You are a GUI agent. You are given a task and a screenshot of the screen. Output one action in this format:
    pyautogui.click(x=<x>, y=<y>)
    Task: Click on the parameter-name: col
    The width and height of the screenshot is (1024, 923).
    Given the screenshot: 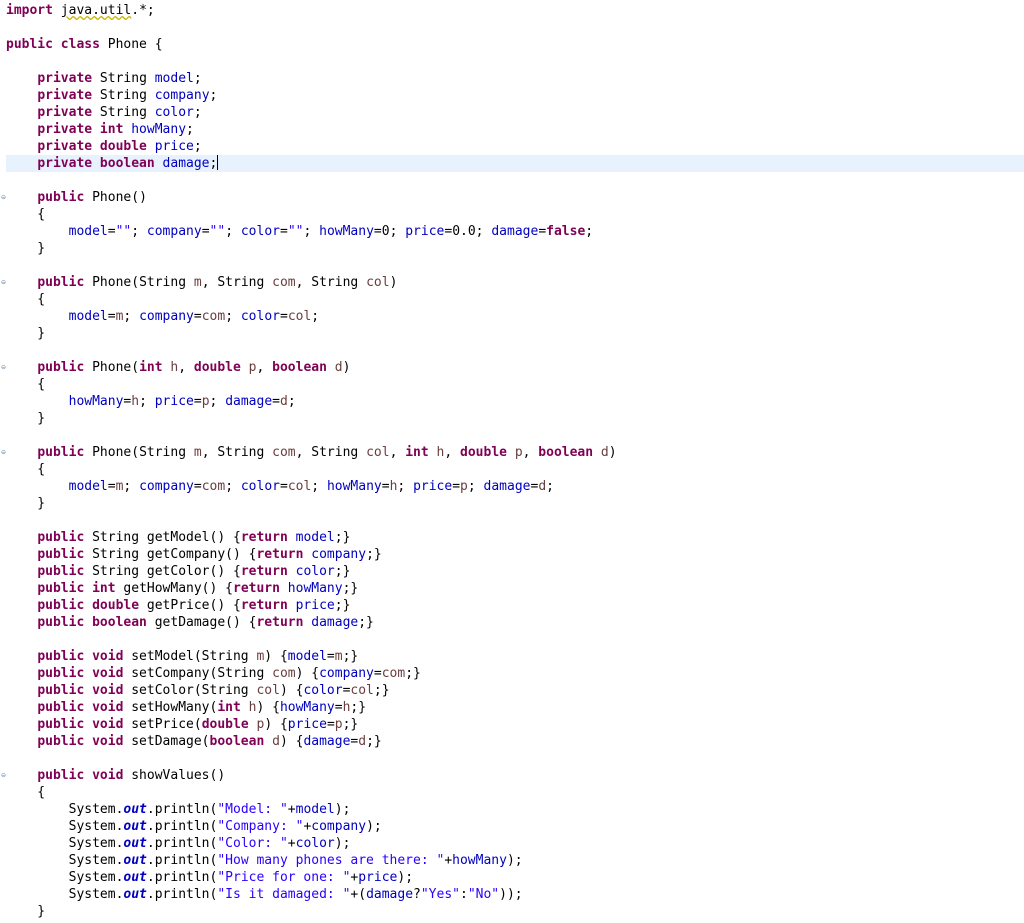 What is the action you would take?
    pyautogui.click(x=378, y=282)
    